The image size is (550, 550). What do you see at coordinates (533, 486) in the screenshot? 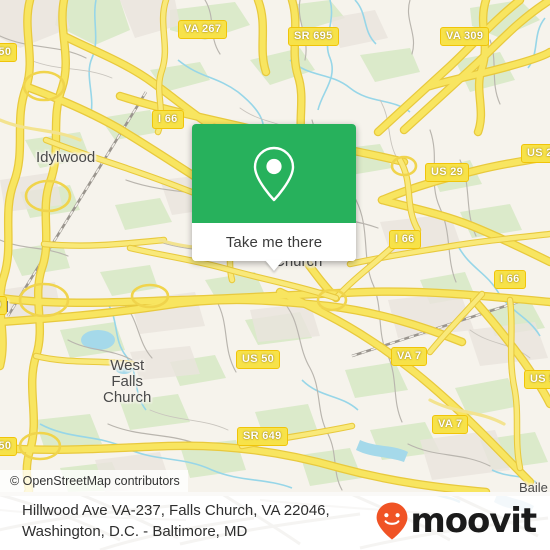
I see `map-place-label: Baile` at bounding box center [533, 486].